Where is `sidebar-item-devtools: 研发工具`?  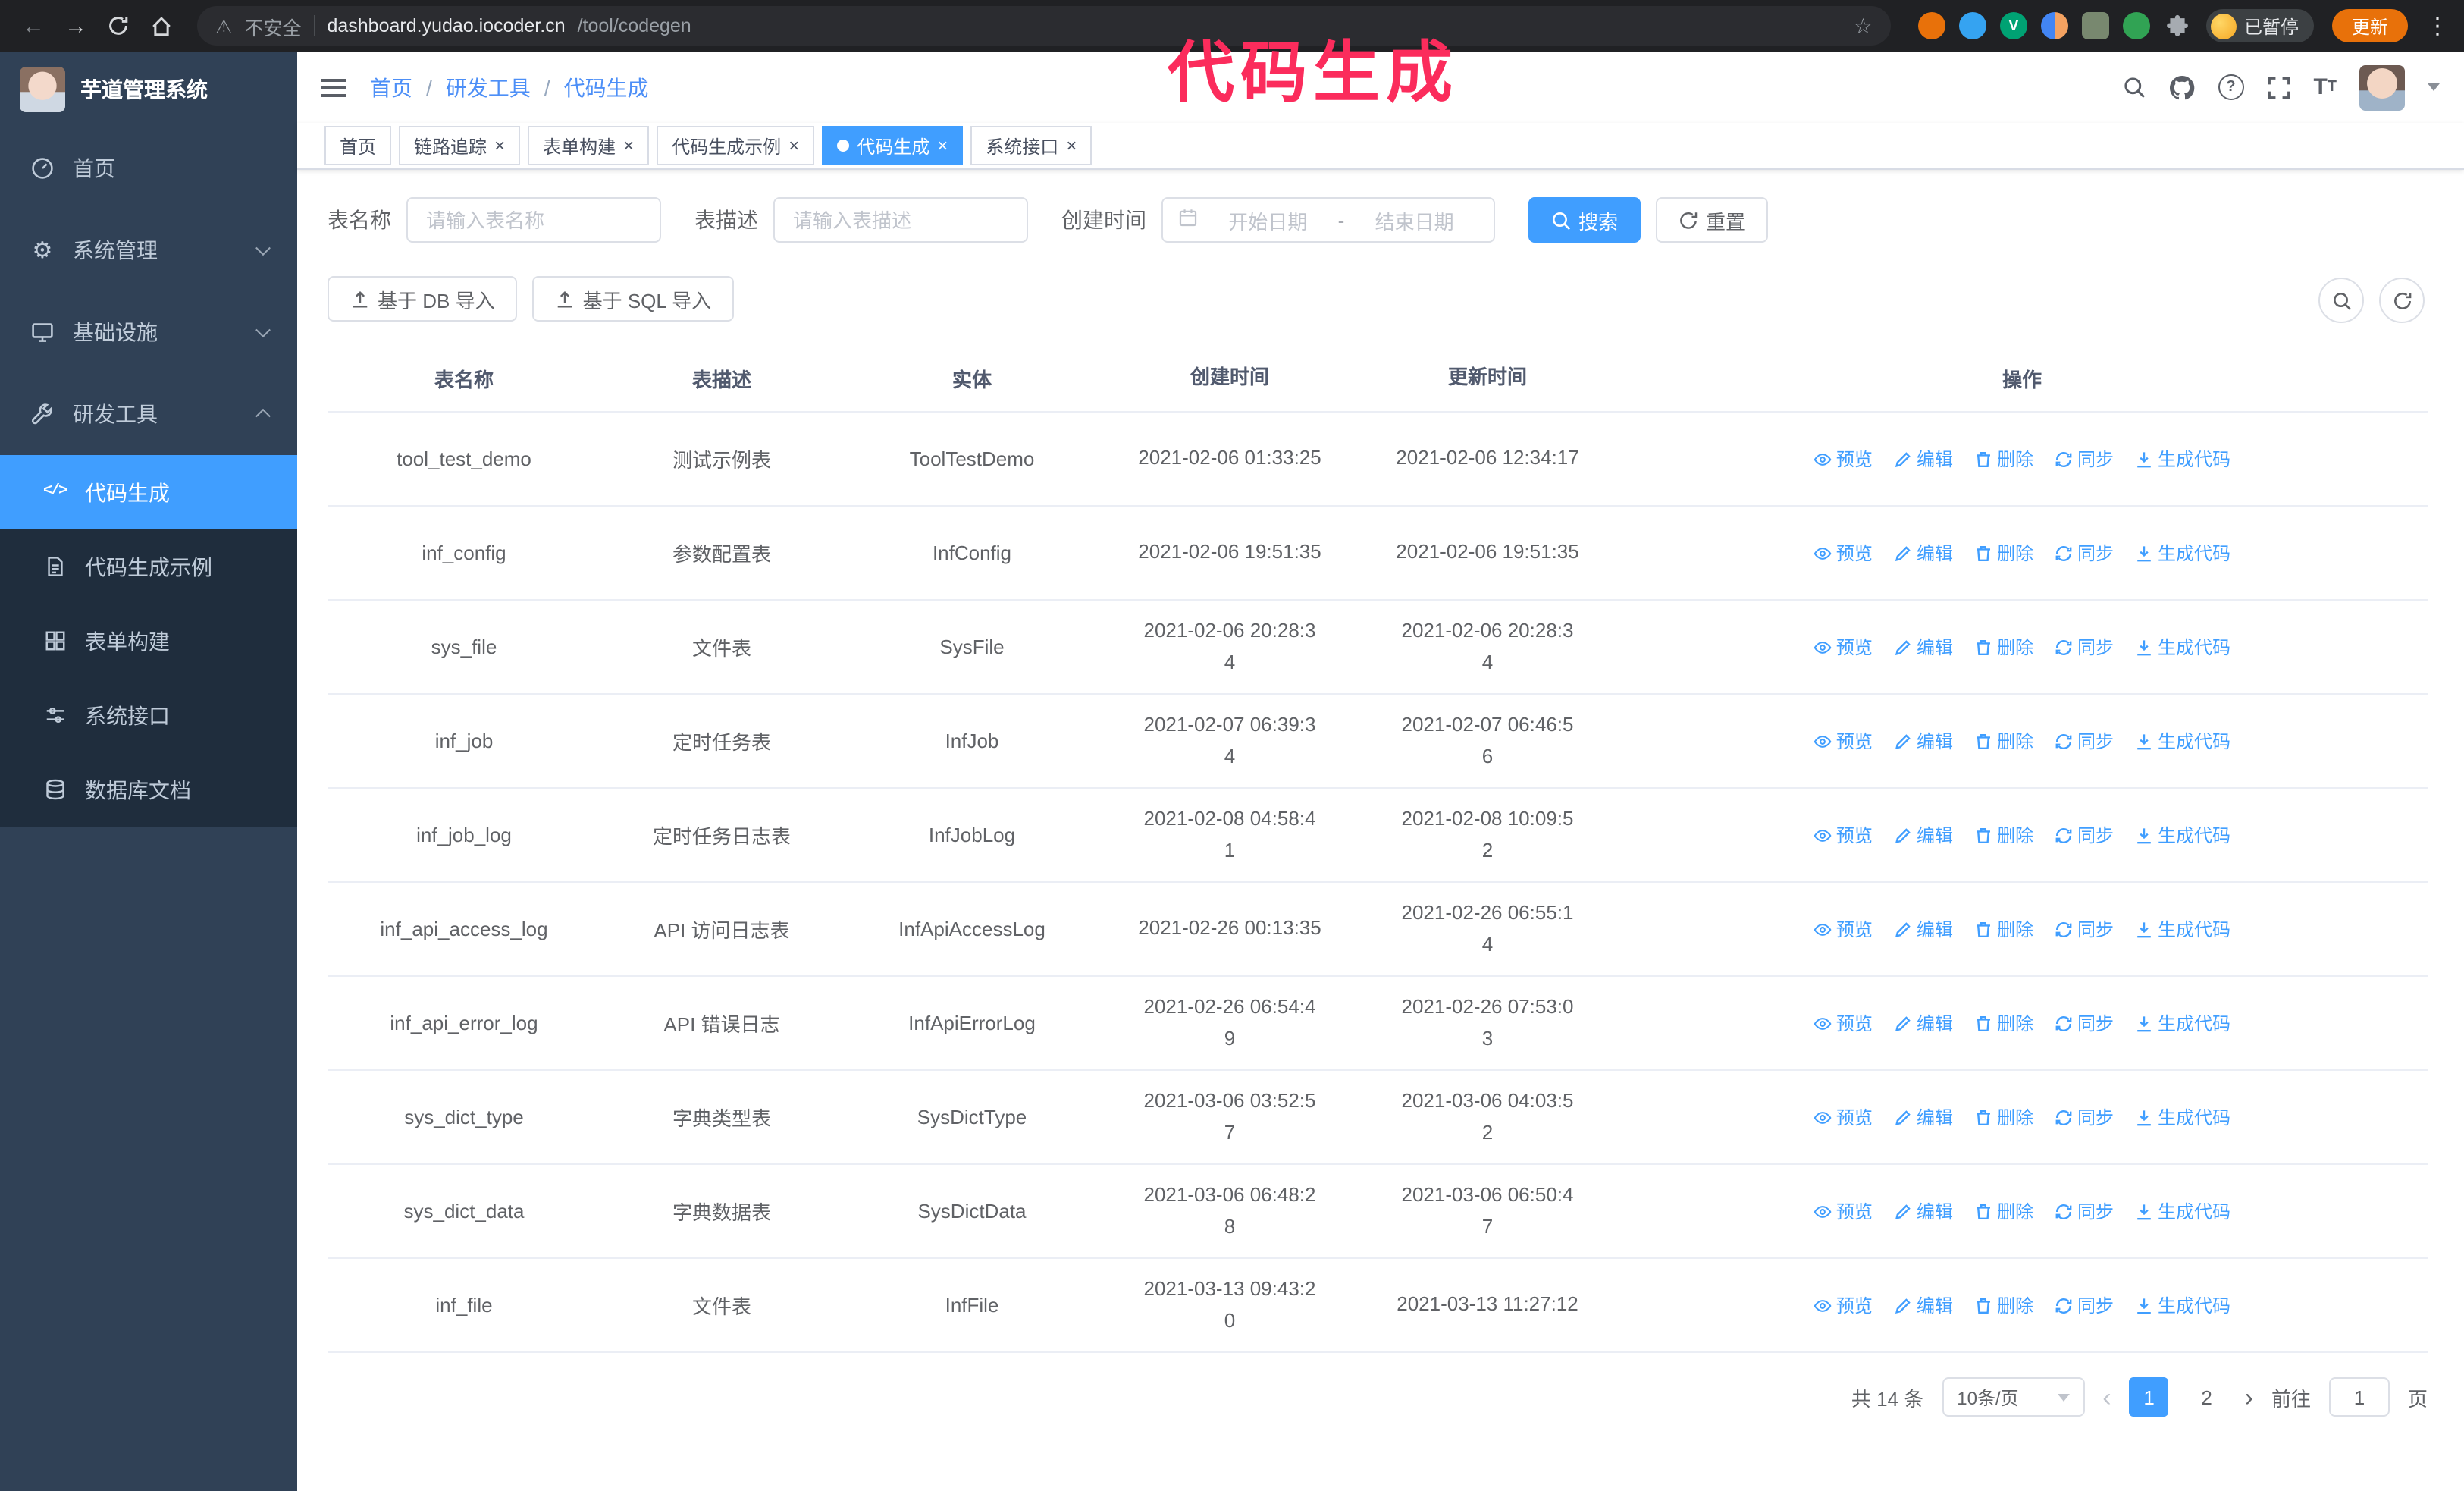 sidebar-item-devtools: 研发工具 is located at coordinates (148, 414).